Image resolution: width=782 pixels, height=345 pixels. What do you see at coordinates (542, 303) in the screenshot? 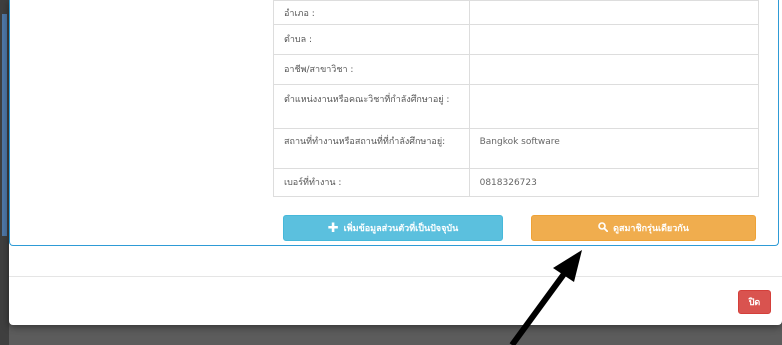
I see `arrow-shaft` at bounding box center [542, 303].